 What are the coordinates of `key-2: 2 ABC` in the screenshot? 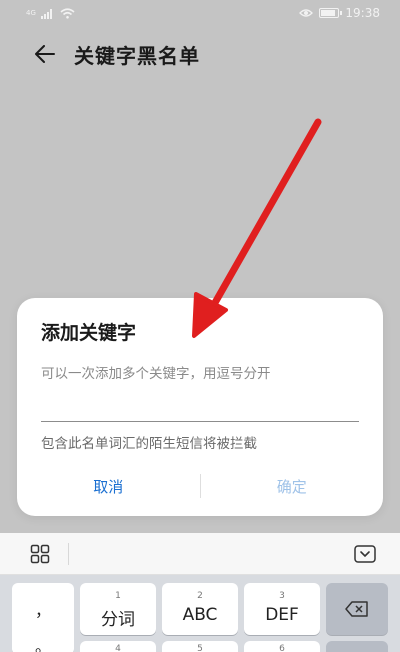 It's located at (200, 609).